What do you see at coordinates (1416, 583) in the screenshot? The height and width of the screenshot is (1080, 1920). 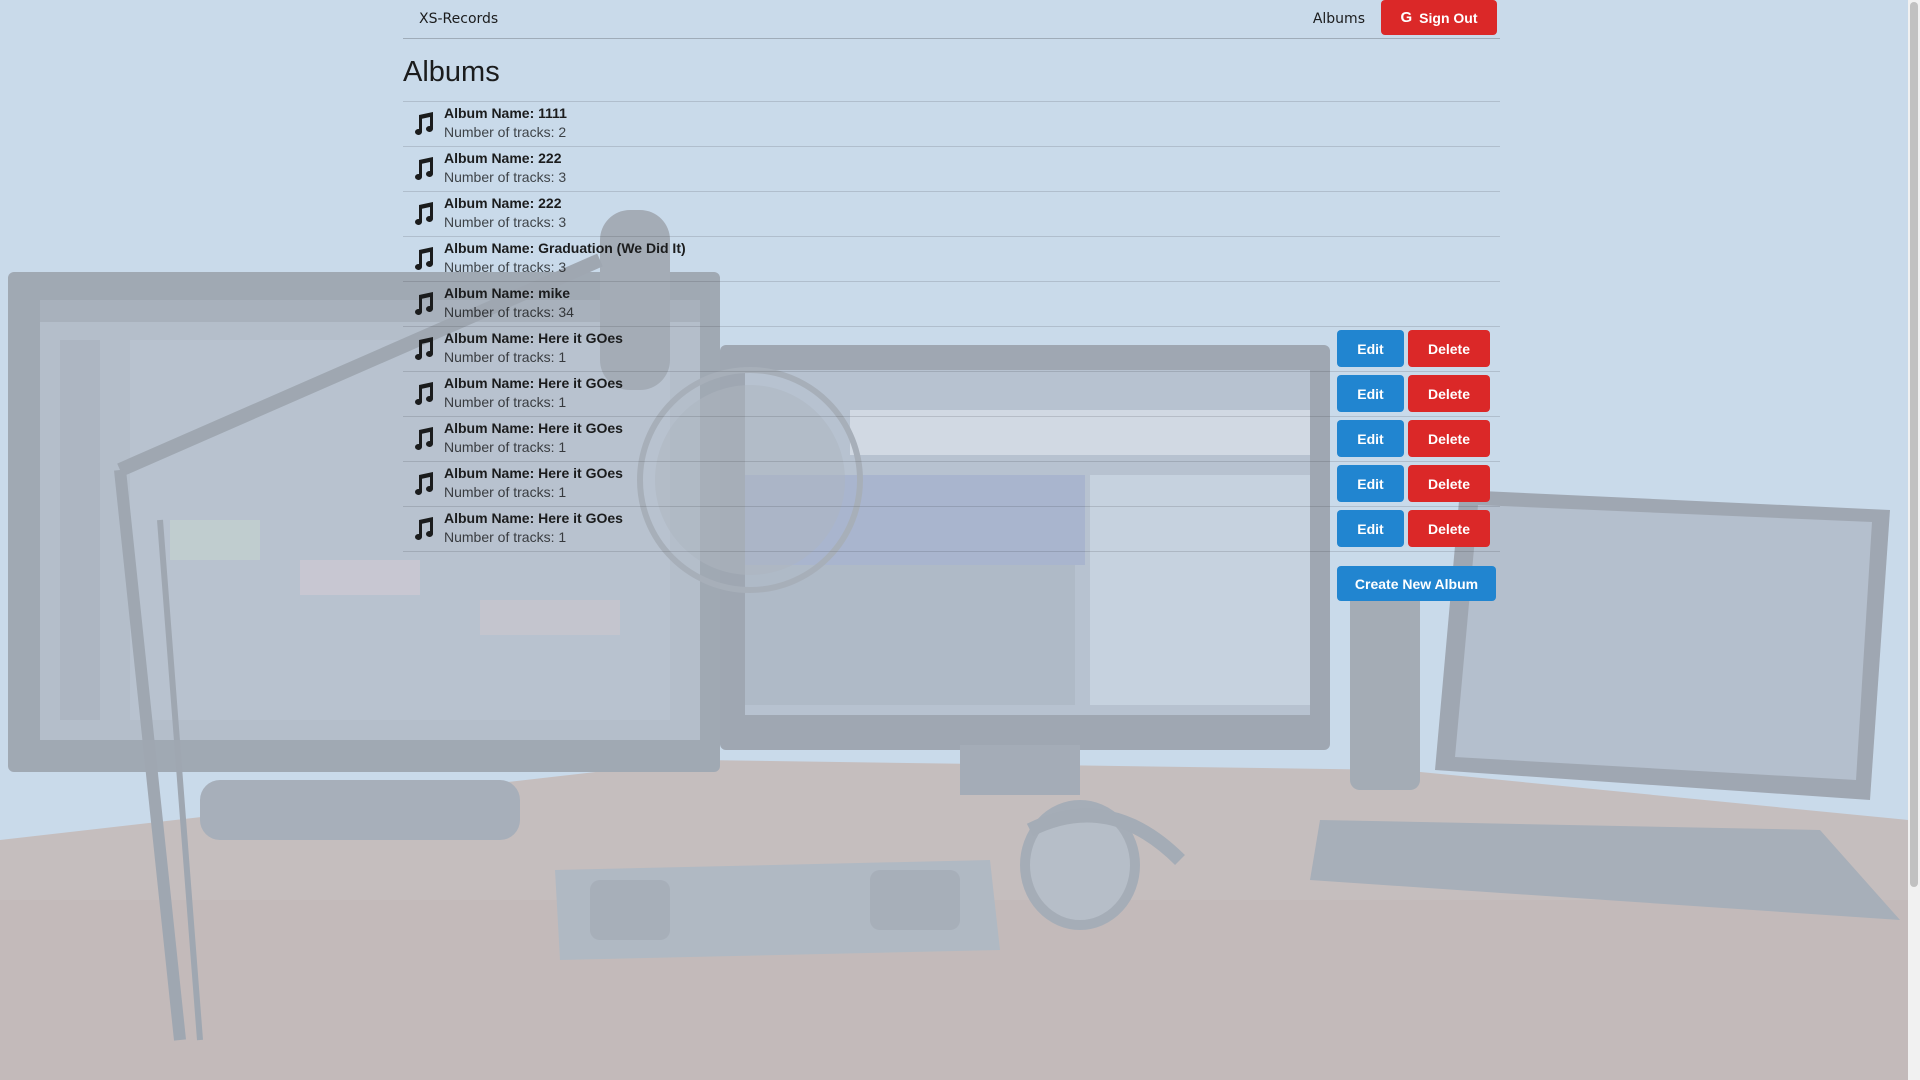 I see `create-new-album-button: Create New Album` at bounding box center [1416, 583].